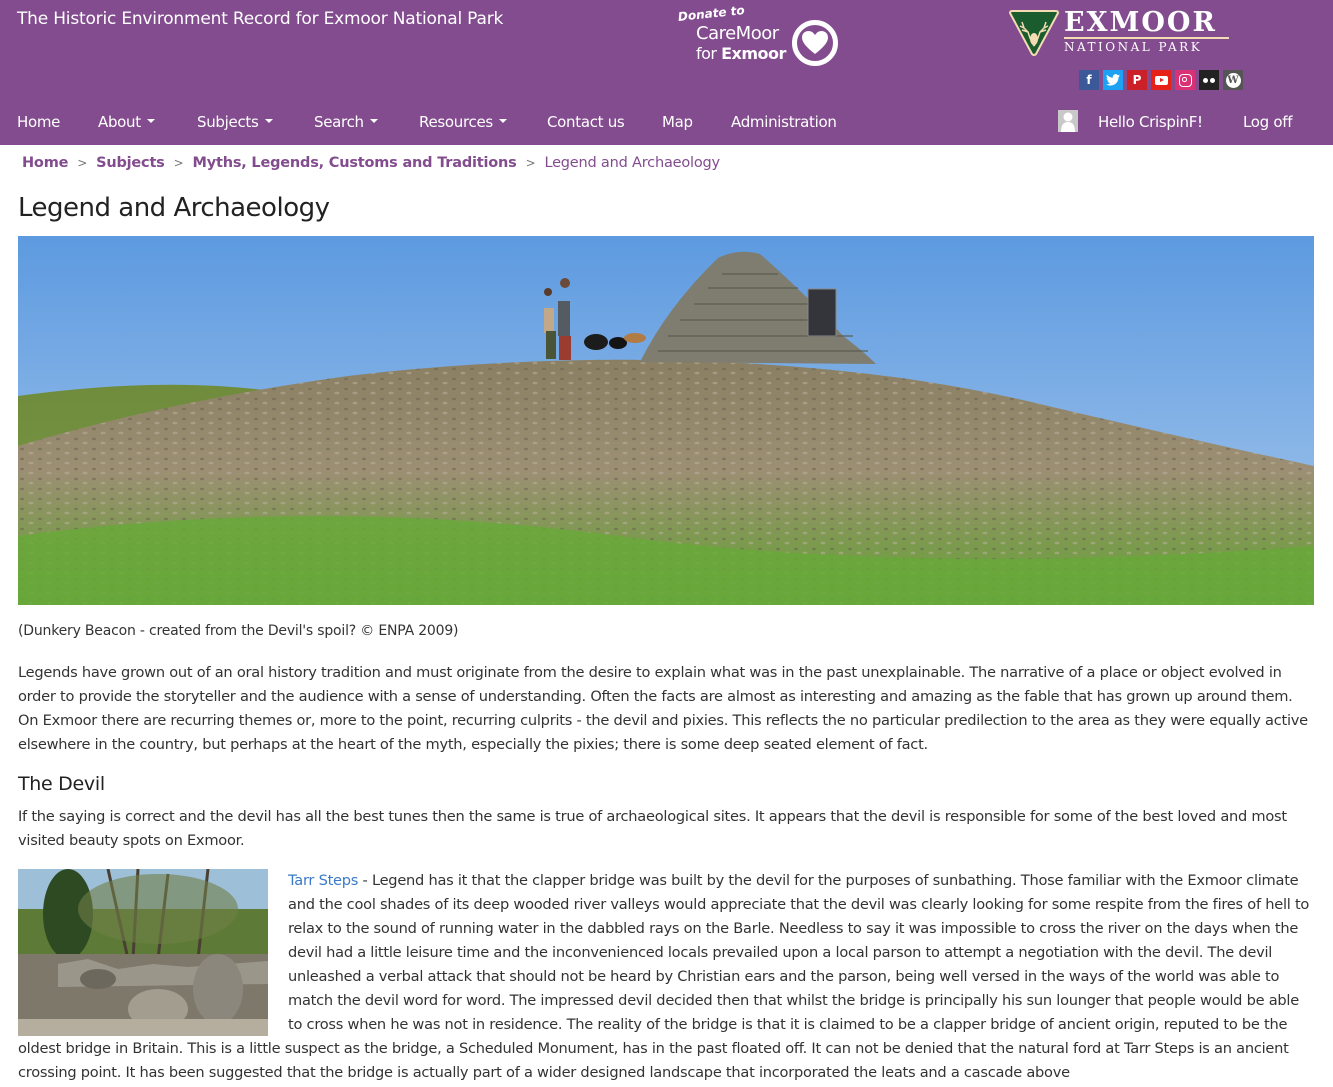 This screenshot has width=1333, height=1087. Describe the element at coordinates (456, 122) in the screenshot. I see `nav-resources-label: Resources` at that location.